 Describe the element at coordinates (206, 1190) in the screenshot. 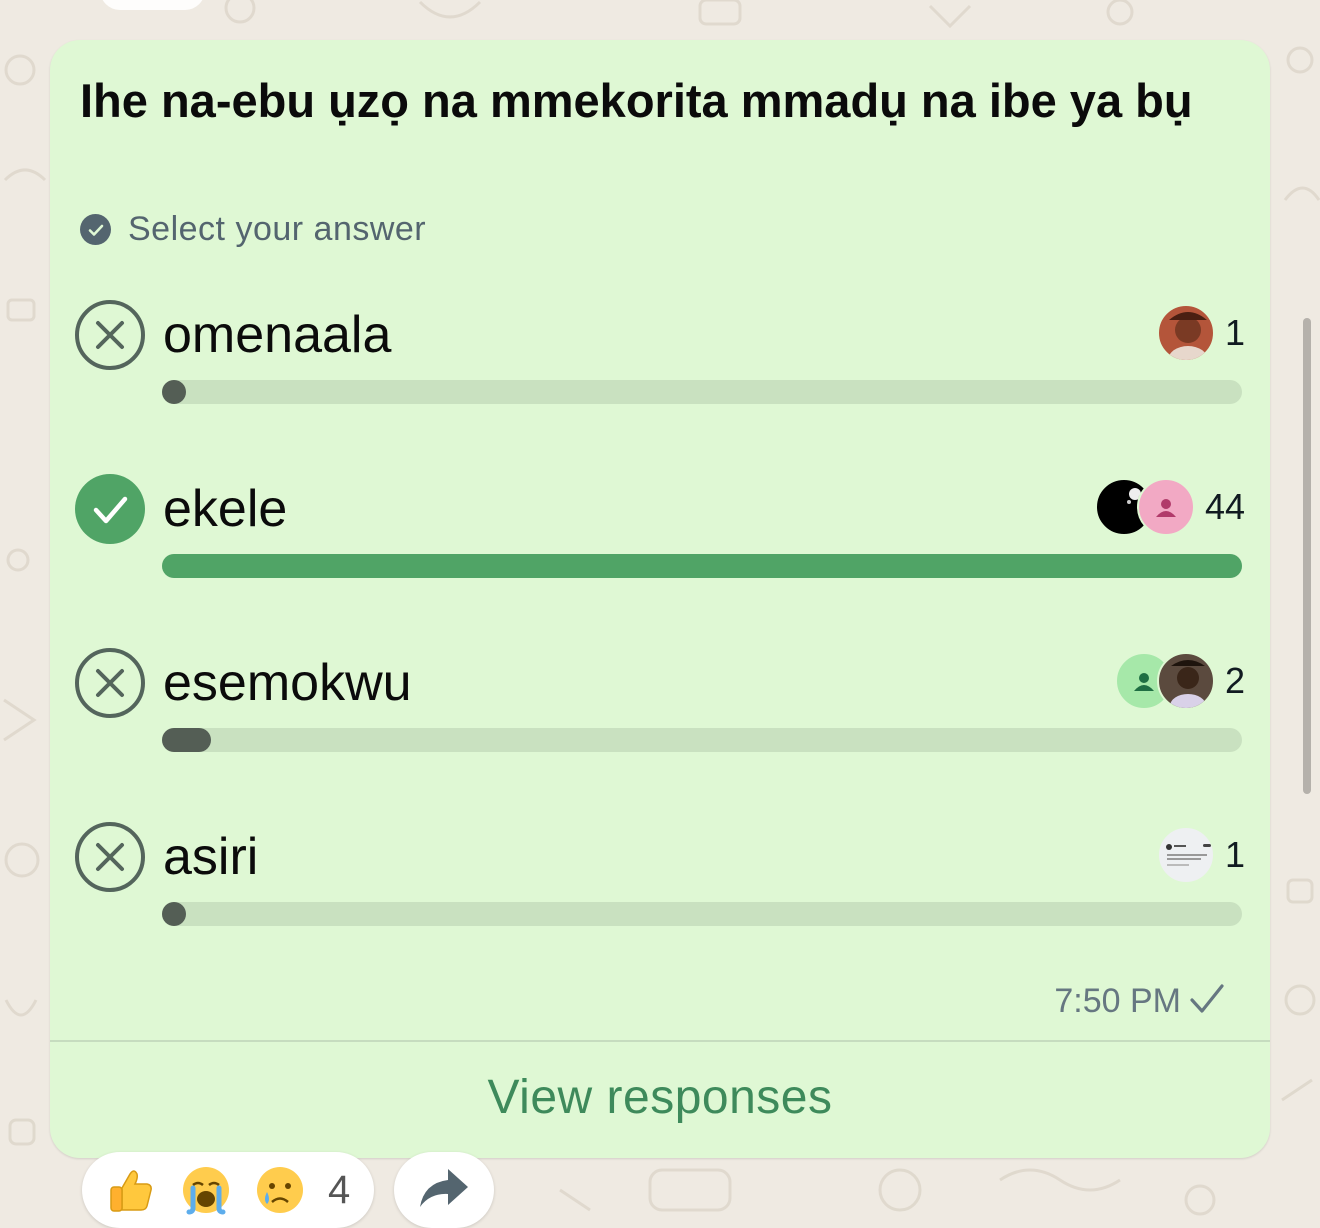

I see `loudly-crying-emoji` at that location.